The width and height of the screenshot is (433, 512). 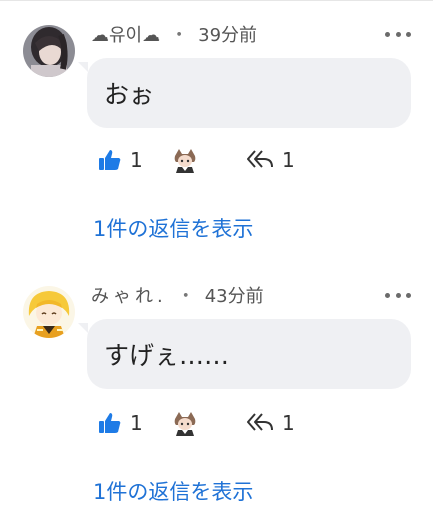 I want to click on top-divider, so click(x=216, y=0).